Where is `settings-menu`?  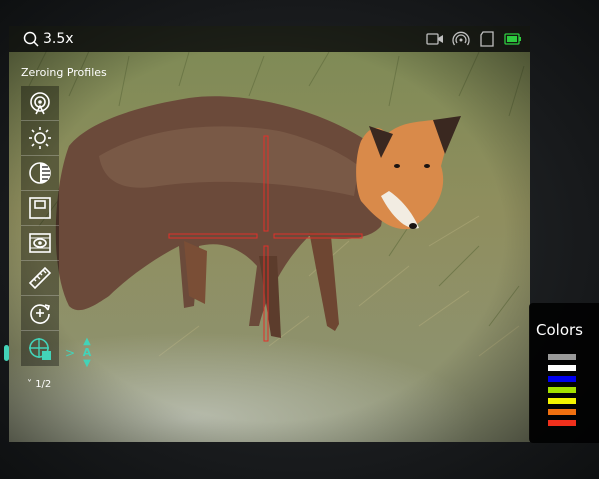 settings-menu is located at coordinates (40, 226).